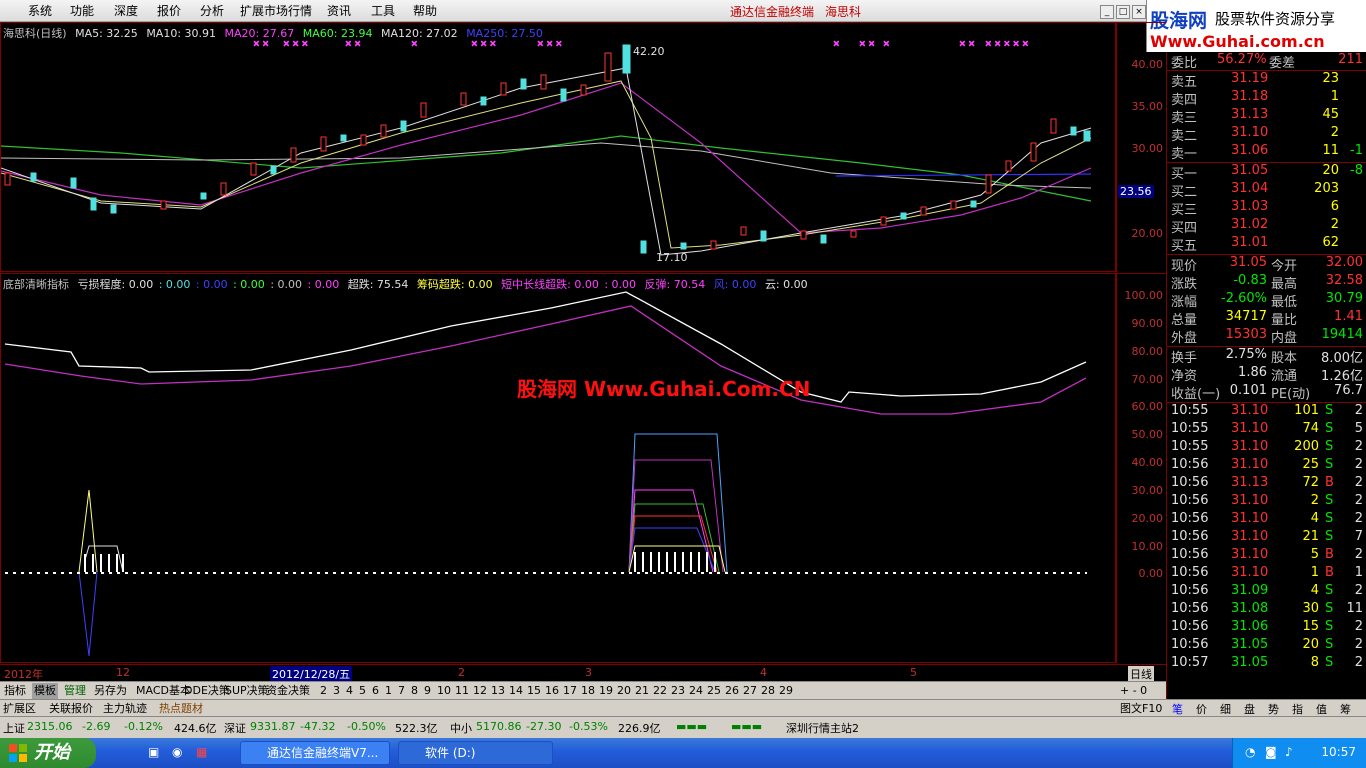  Describe the element at coordinates (1133, 691) in the screenshot. I see `zoom-controls: + - 0` at that location.